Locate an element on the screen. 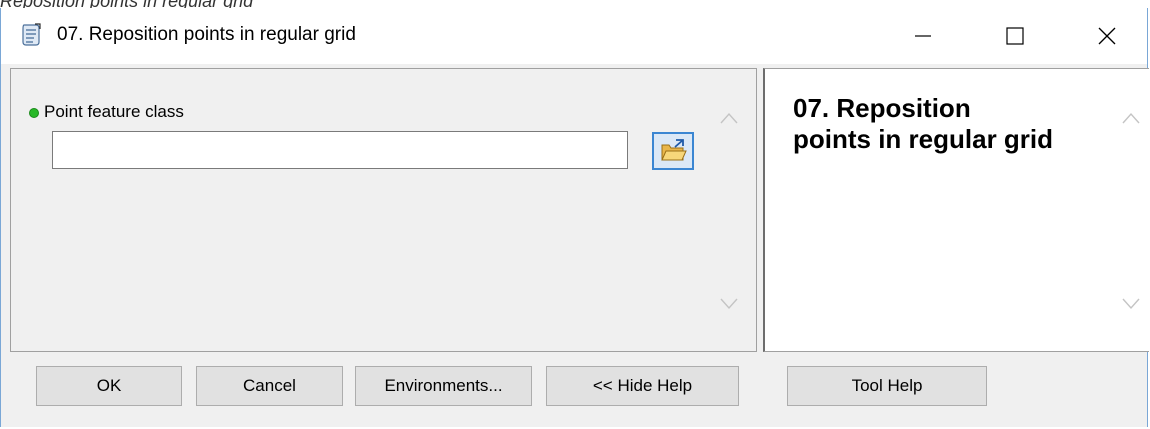  scroll-up-arrow is located at coordinates (729, 120).